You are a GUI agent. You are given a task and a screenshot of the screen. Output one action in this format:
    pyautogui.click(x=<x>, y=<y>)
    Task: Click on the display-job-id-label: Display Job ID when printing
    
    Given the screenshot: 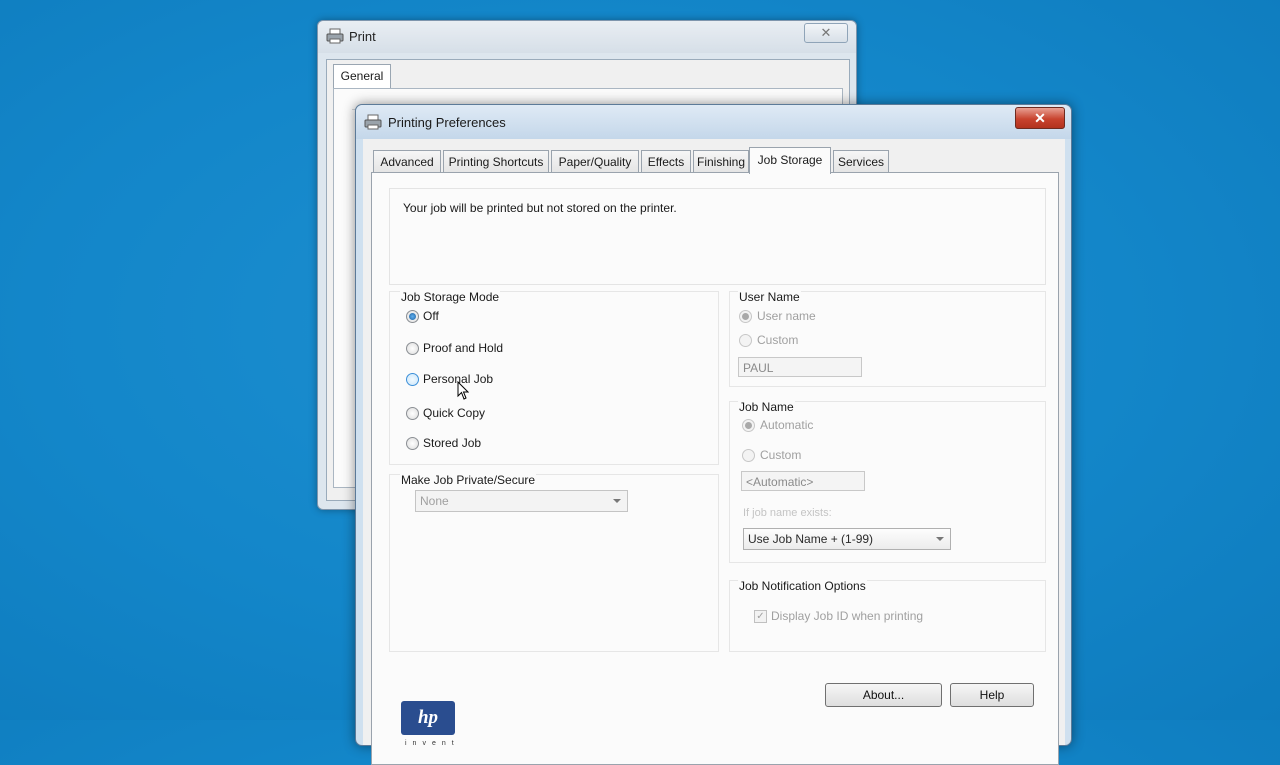 What is the action you would take?
    pyautogui.click(x=847, y=616)
    